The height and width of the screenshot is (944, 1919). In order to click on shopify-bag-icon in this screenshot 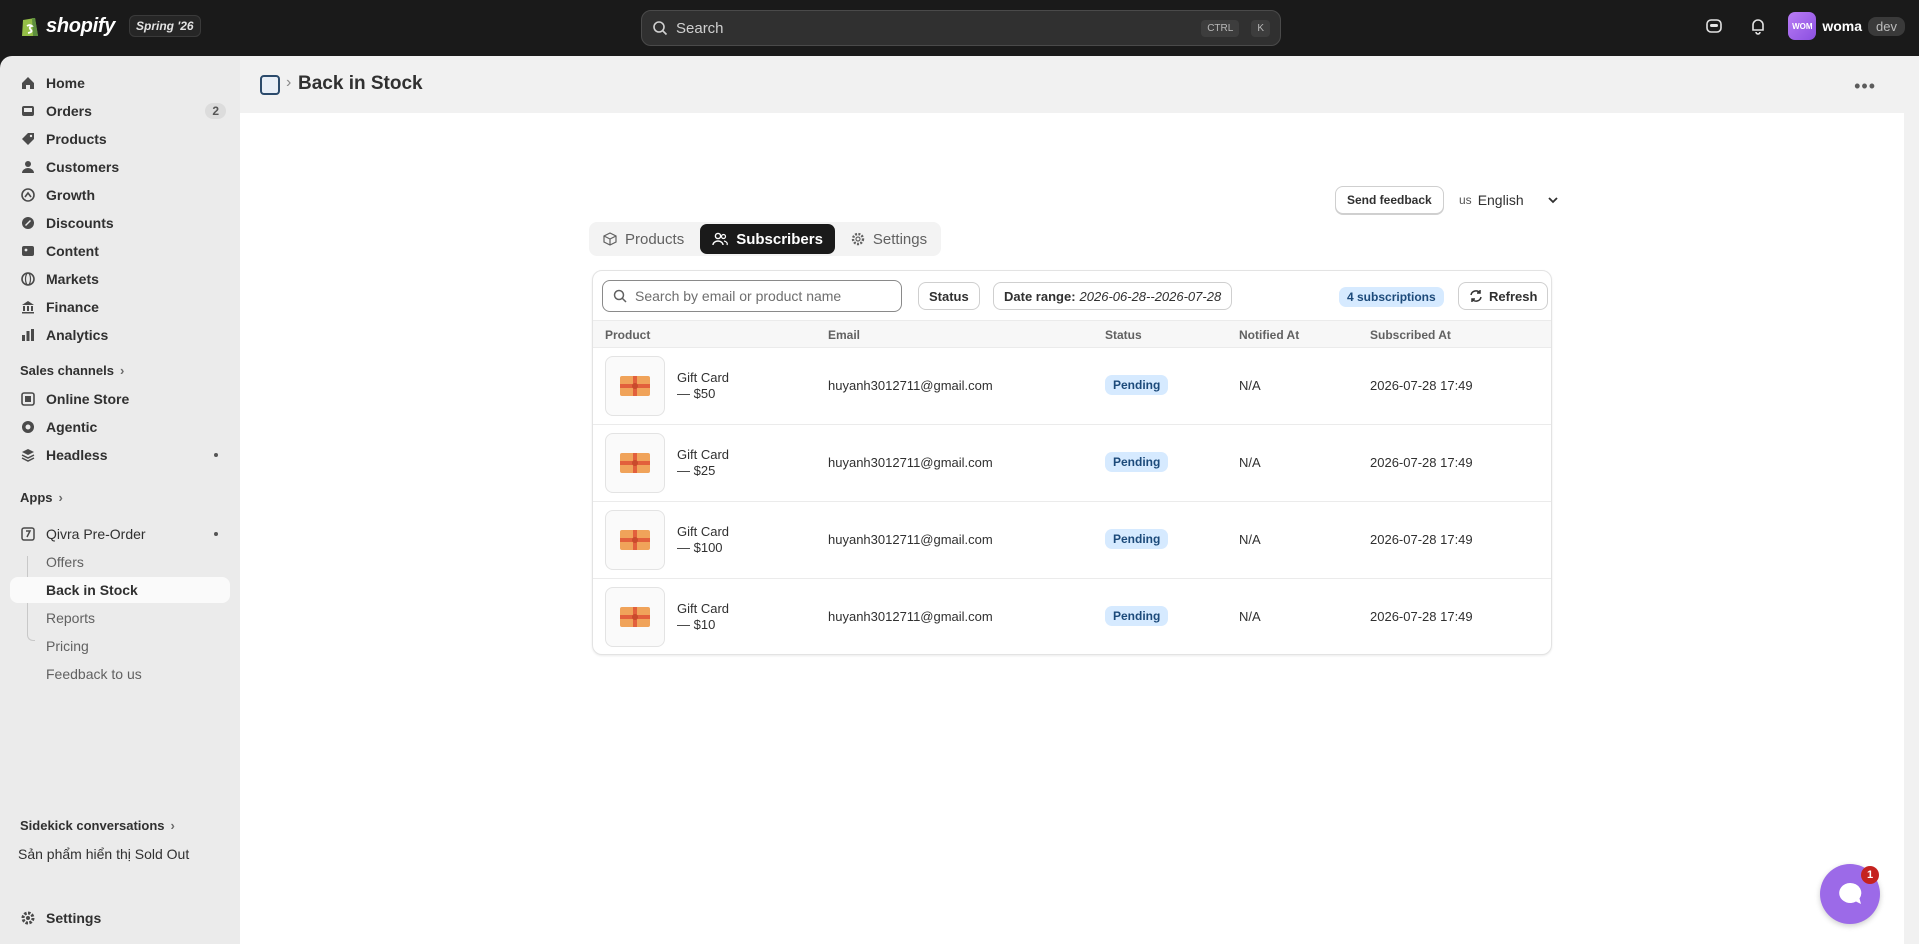, I will do `click(30, 27)`.